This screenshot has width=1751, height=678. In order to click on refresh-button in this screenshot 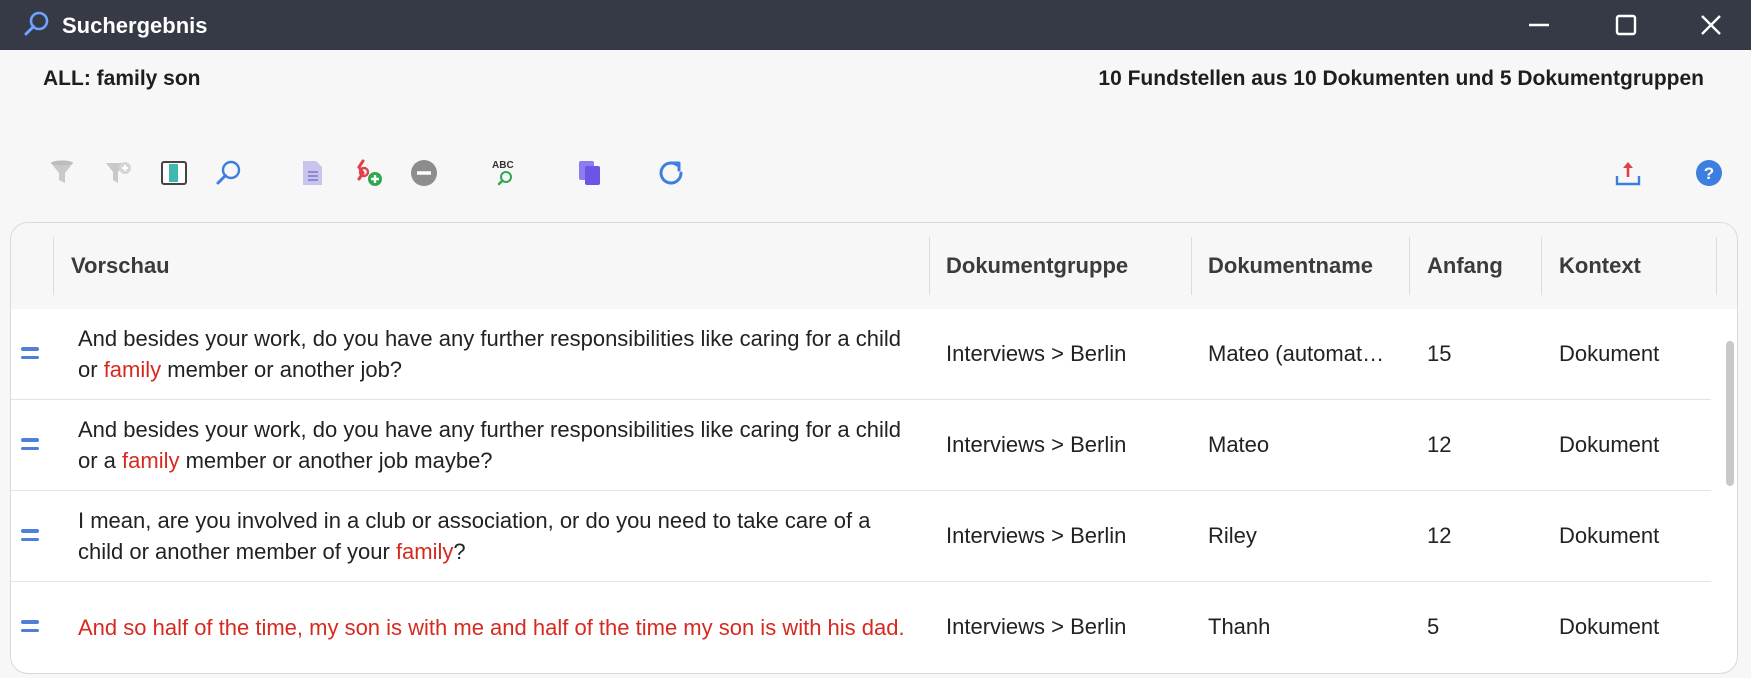, I will do `click(671, 173)`.